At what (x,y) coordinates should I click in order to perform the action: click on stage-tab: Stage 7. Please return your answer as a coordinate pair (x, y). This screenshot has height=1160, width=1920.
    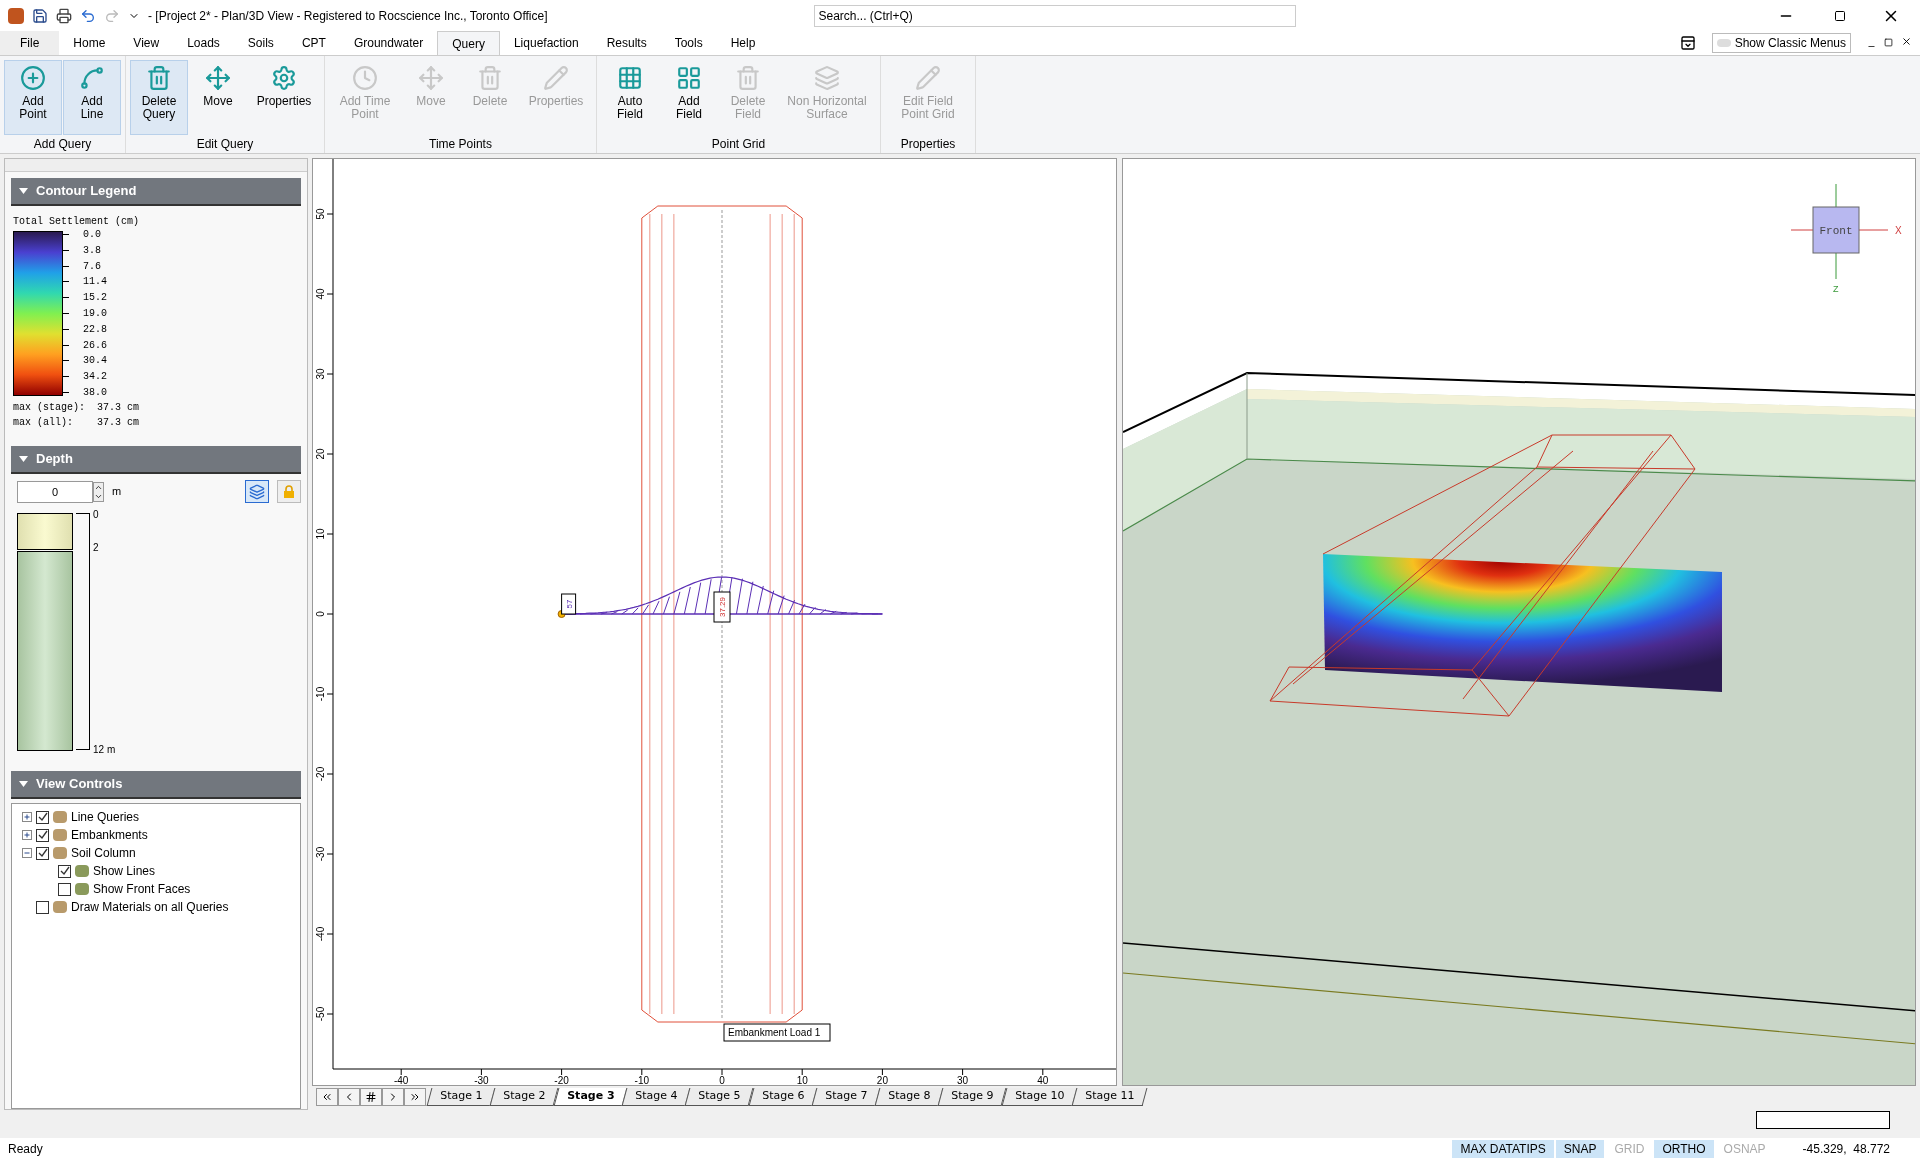
    Looking at the image, I should click on (846, 1097).